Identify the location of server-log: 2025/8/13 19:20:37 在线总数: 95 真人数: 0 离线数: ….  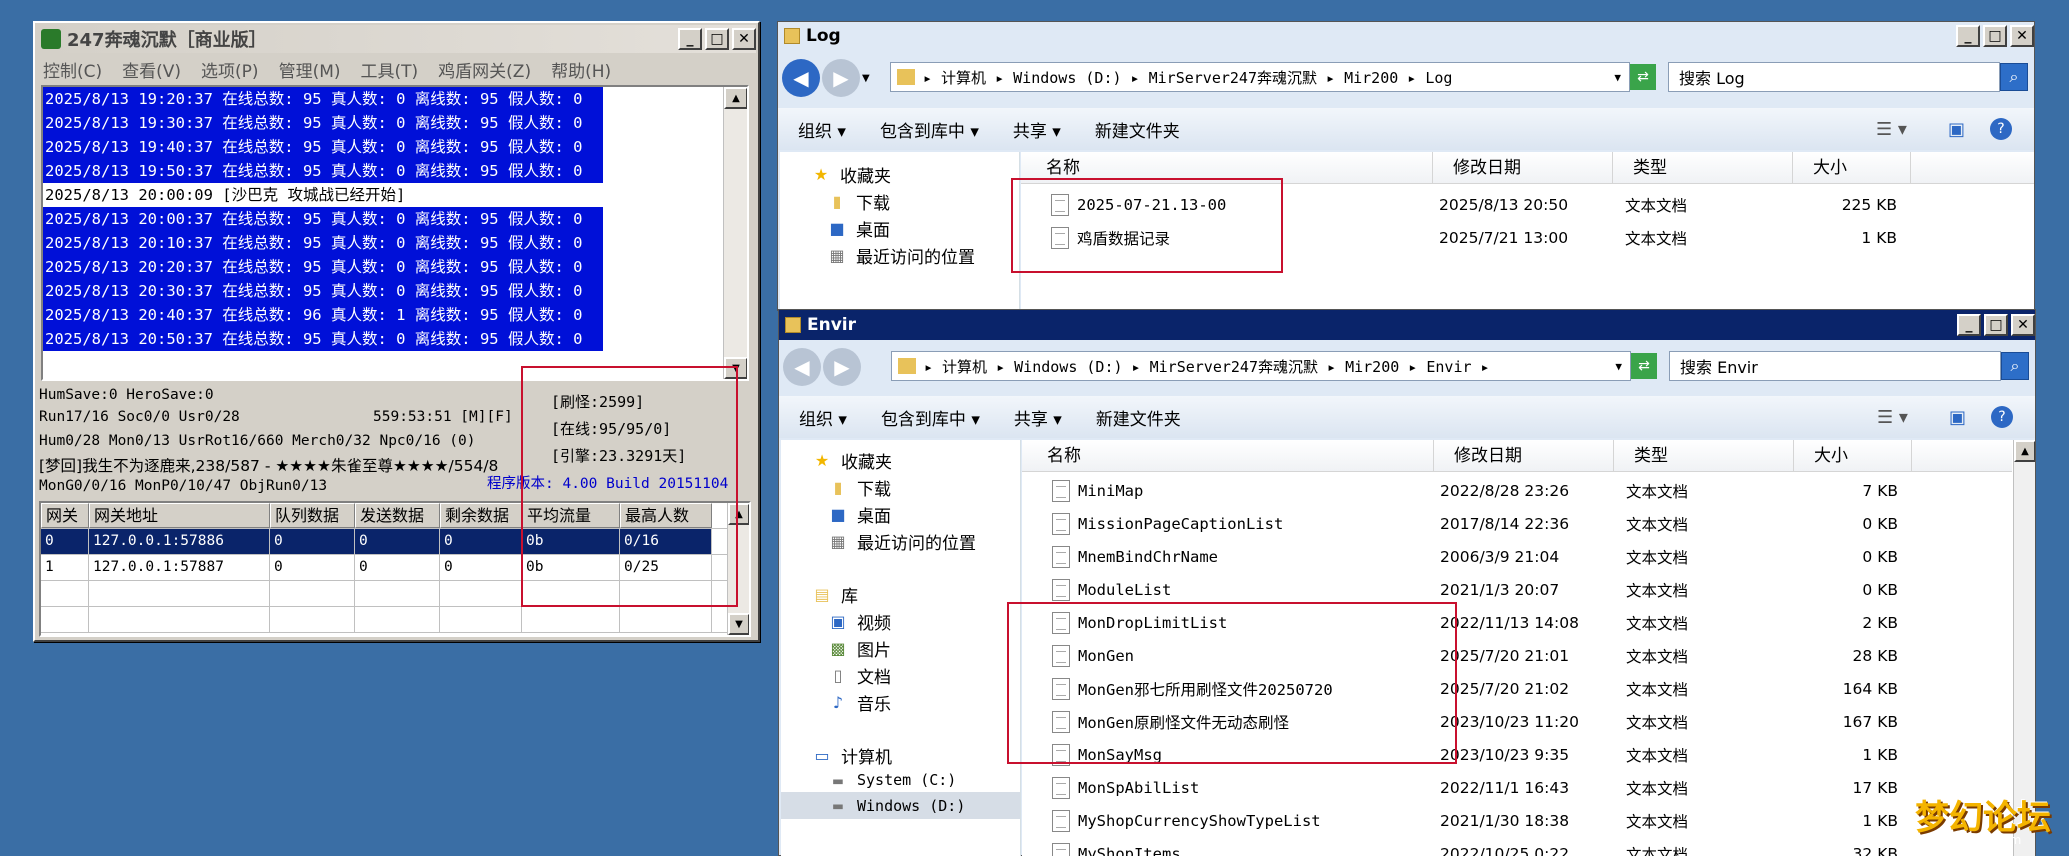
(395, 233).